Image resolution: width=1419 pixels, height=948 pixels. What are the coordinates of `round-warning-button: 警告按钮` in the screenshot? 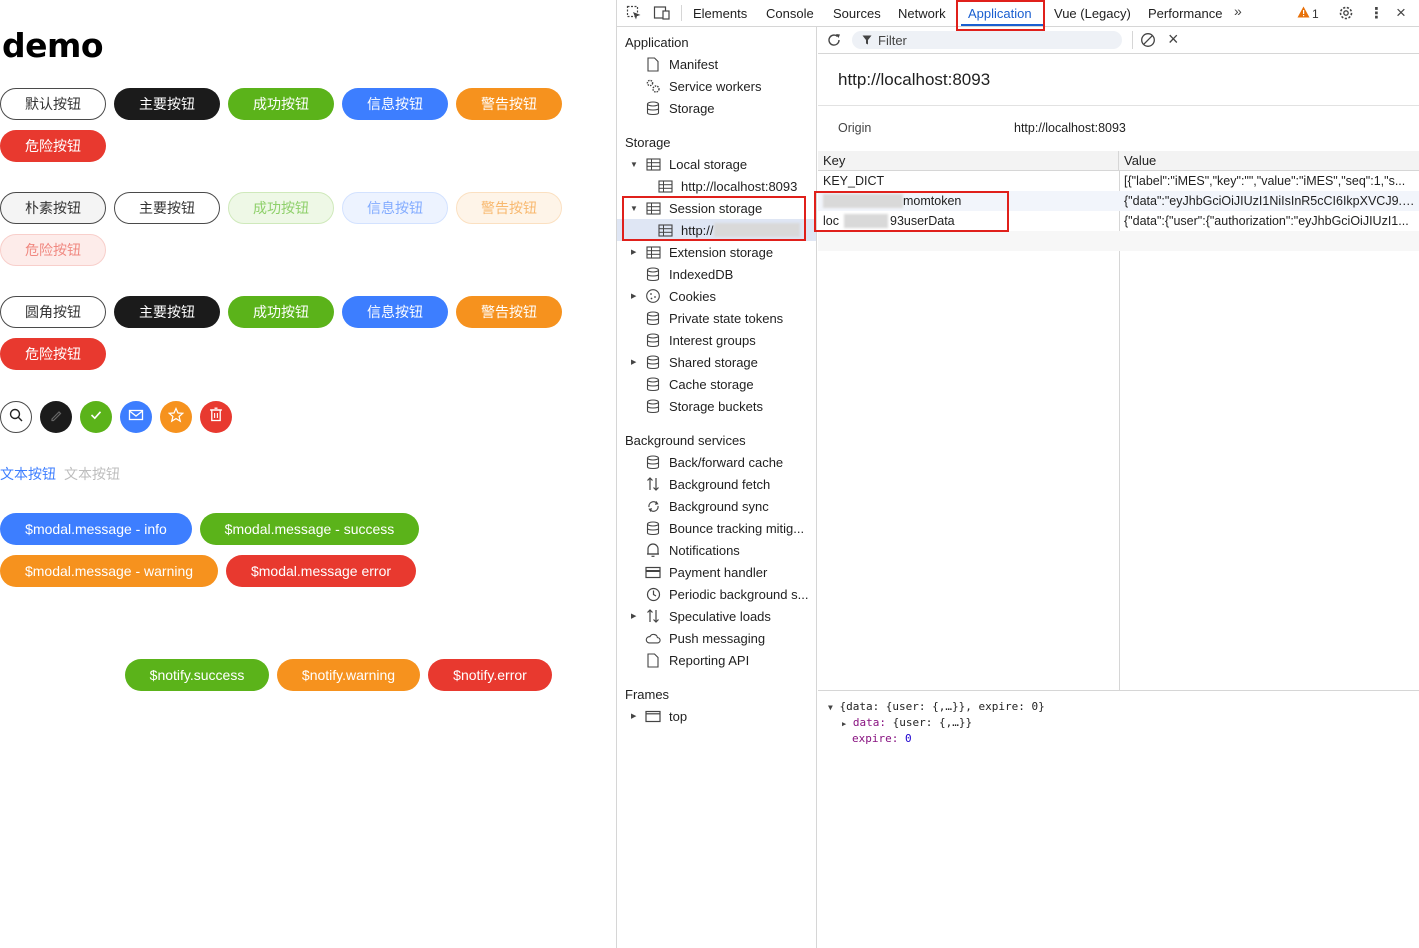 It's located at (509, 312).